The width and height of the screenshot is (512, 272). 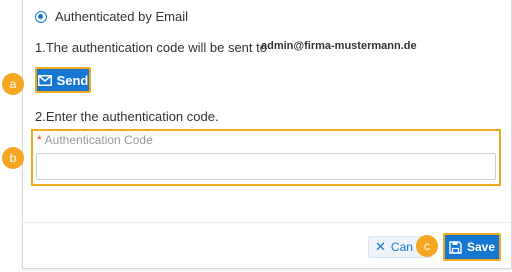 What do you see at coordinates (380, 246) in the screenshot?
I see `close-icon: ✕` at bounding box center [380, 246].